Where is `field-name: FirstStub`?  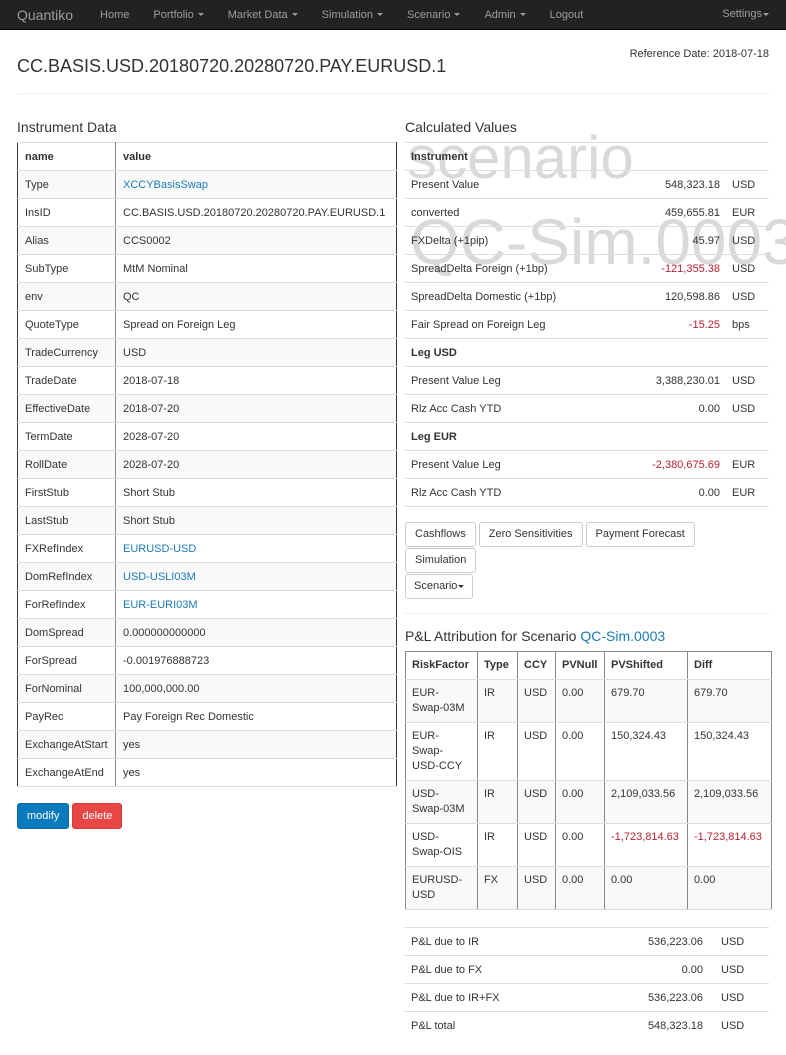 field-name: FirstStub is located at coordinates (66, 492).